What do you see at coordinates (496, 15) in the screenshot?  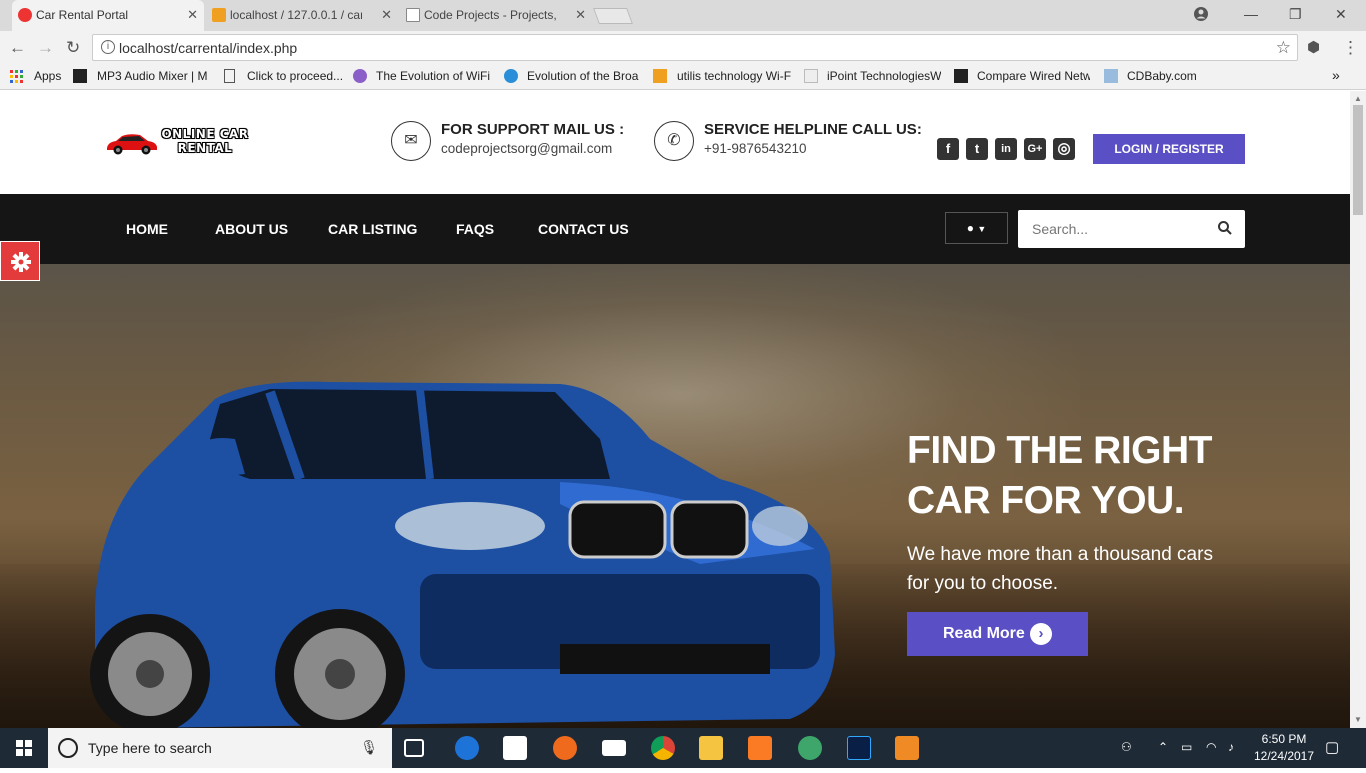 I see `tab-code-projects: Code Projects - Projects, ✕` at bounding box center [496, 15].